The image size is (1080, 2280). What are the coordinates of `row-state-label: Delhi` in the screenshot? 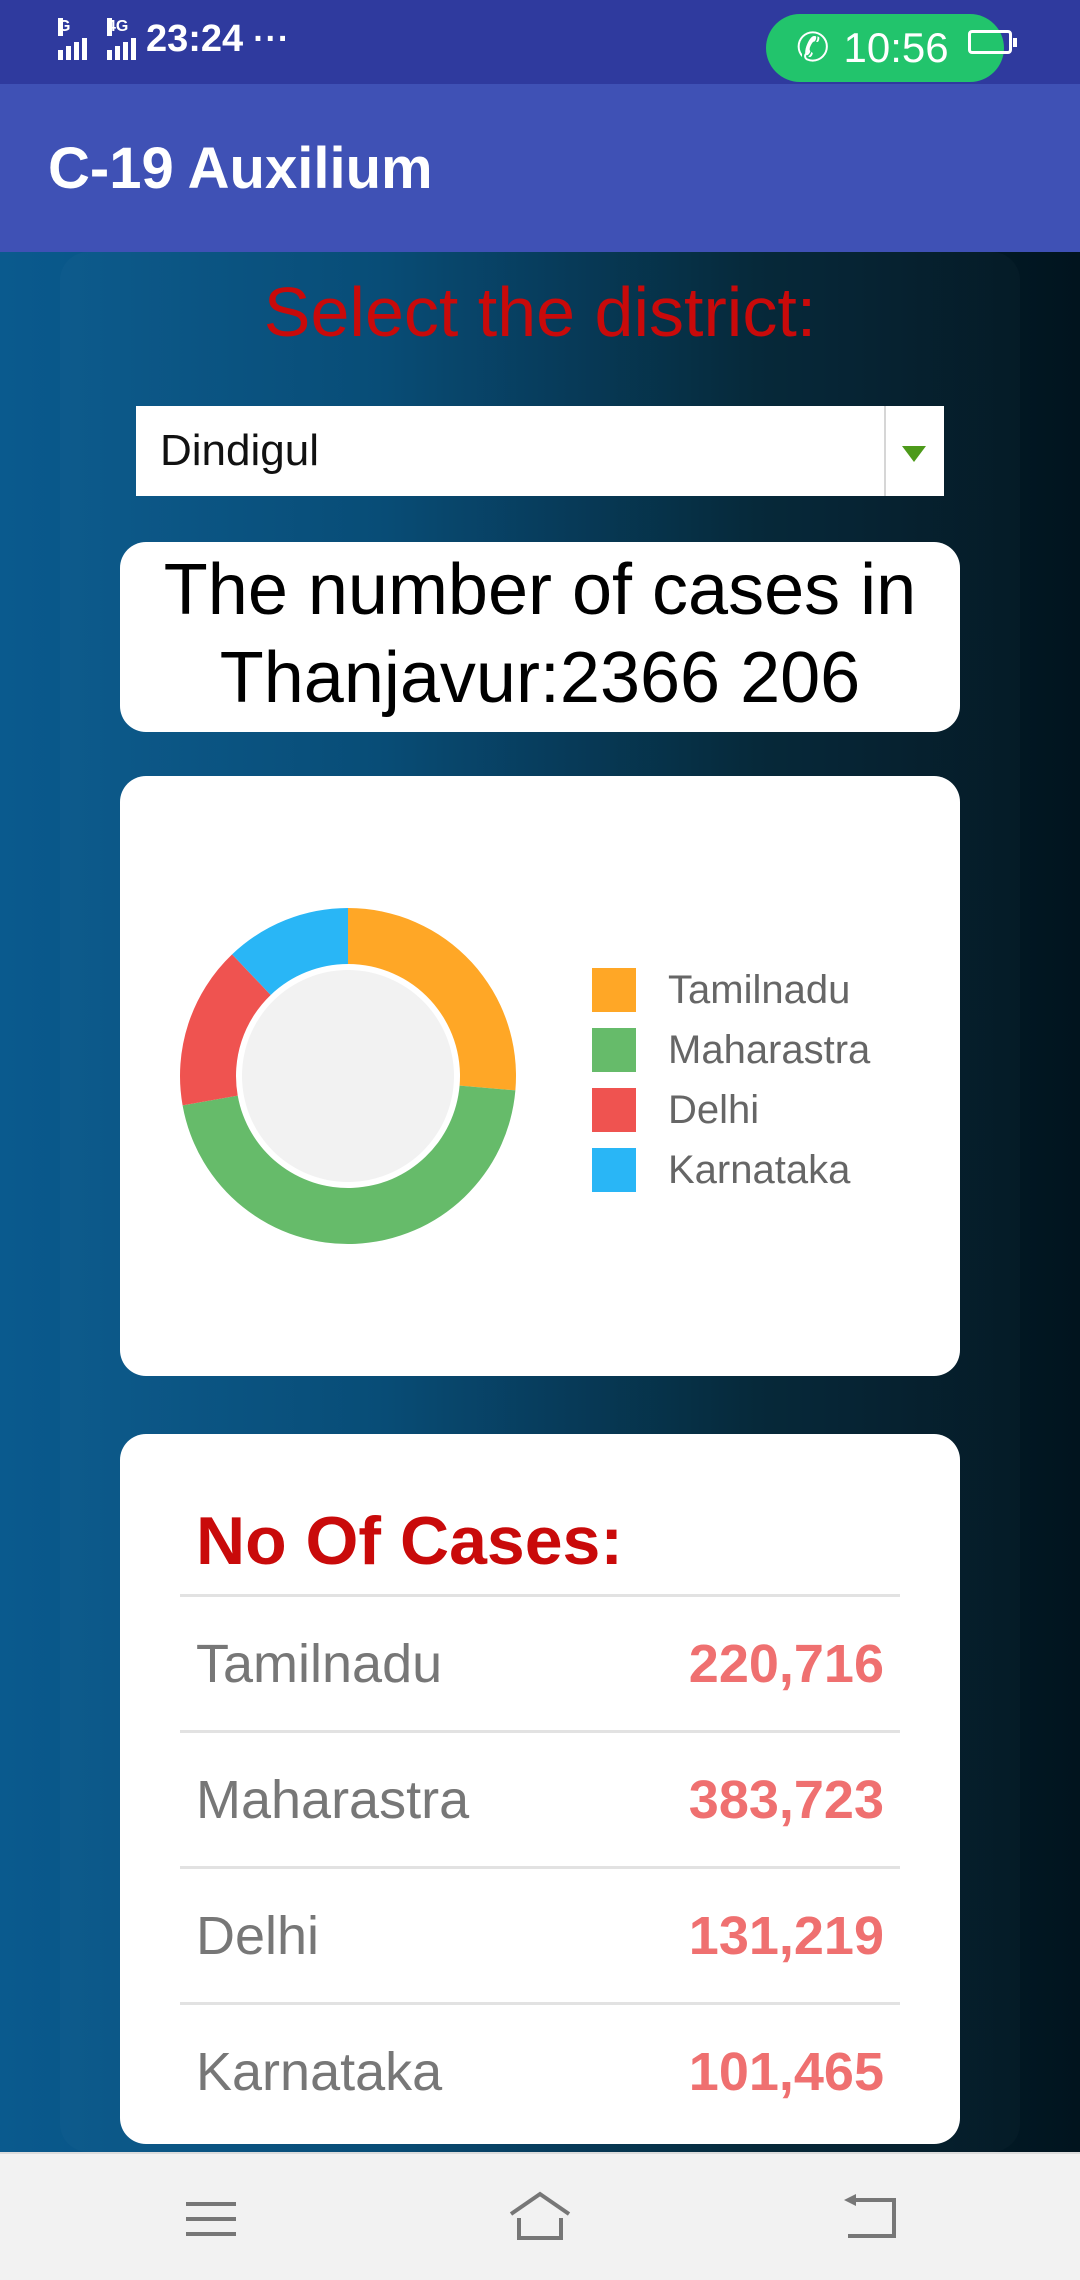 It's located at (258, 1935).